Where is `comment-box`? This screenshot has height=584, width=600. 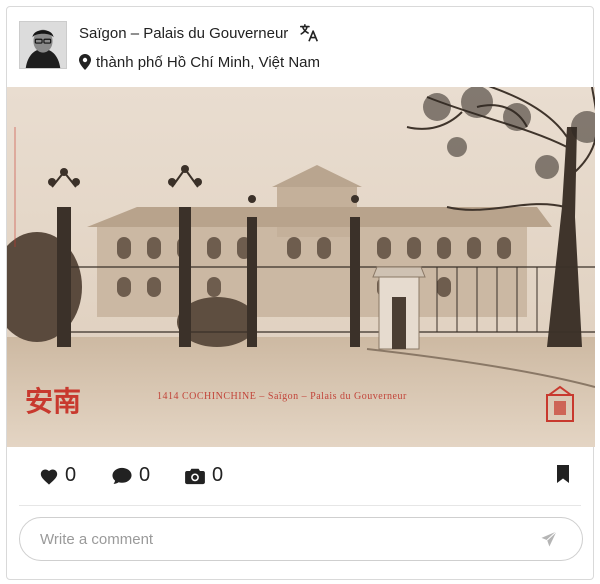 comment-box is located at coordinates (301, 539).